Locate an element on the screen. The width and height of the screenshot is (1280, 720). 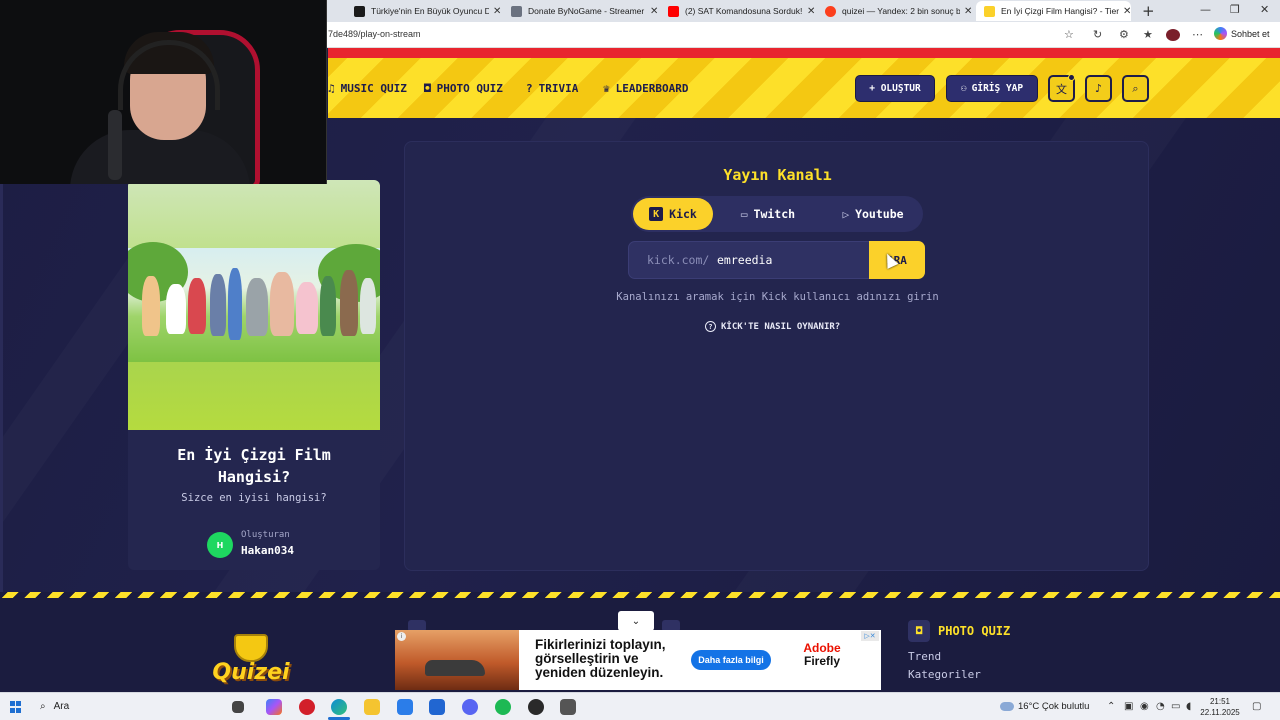
chevron-down-icon: ⌄ is located at coordinates (636, 621).